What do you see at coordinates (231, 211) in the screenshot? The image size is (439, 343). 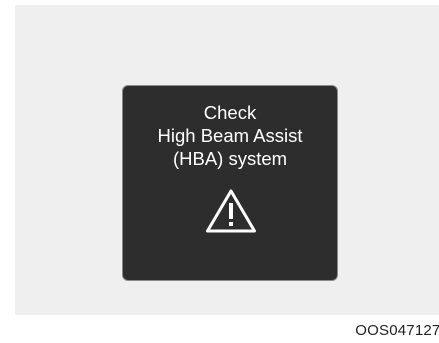 I see `warning-triangle-icon` at bounding box center [231, 211].